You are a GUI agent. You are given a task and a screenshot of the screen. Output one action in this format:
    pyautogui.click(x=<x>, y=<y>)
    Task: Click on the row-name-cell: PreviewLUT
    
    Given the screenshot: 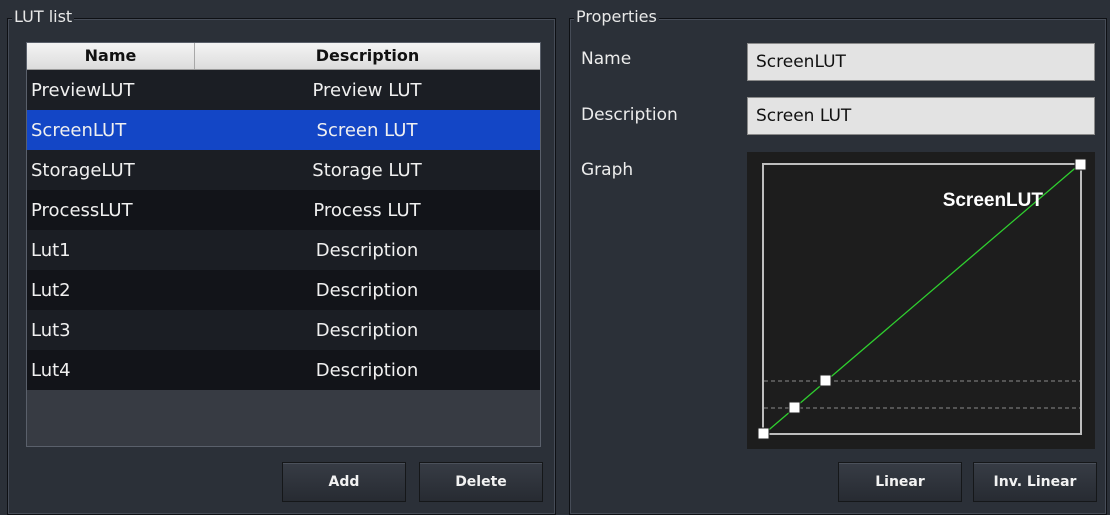 What is the action you would take?
    pyautogui.click(x=83, y=90)
    